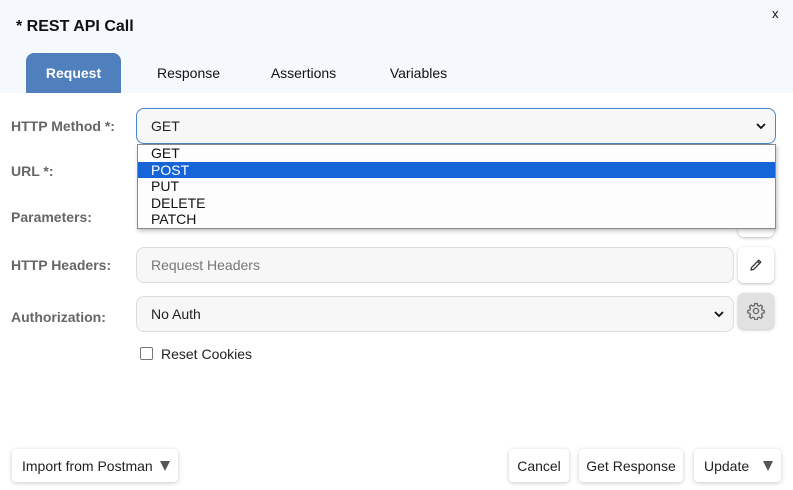  I want to click on cancel-button: Cancel, so click(539, 465).